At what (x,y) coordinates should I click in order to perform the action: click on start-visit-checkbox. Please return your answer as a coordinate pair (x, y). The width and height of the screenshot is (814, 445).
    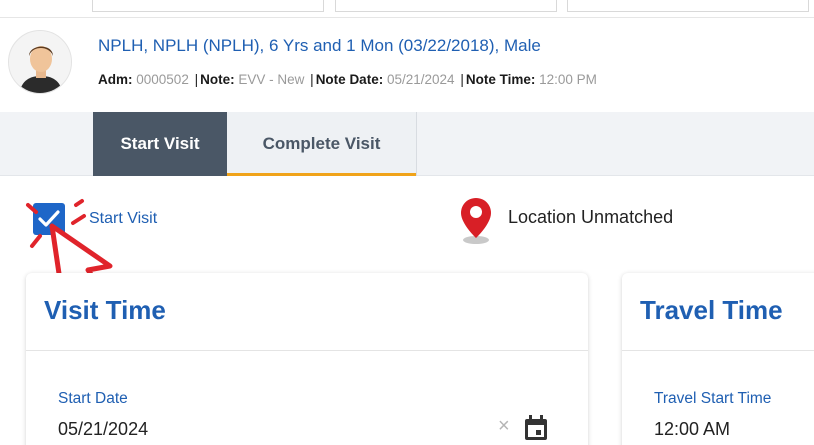
    Looking at the image, I should click on (49, 219).